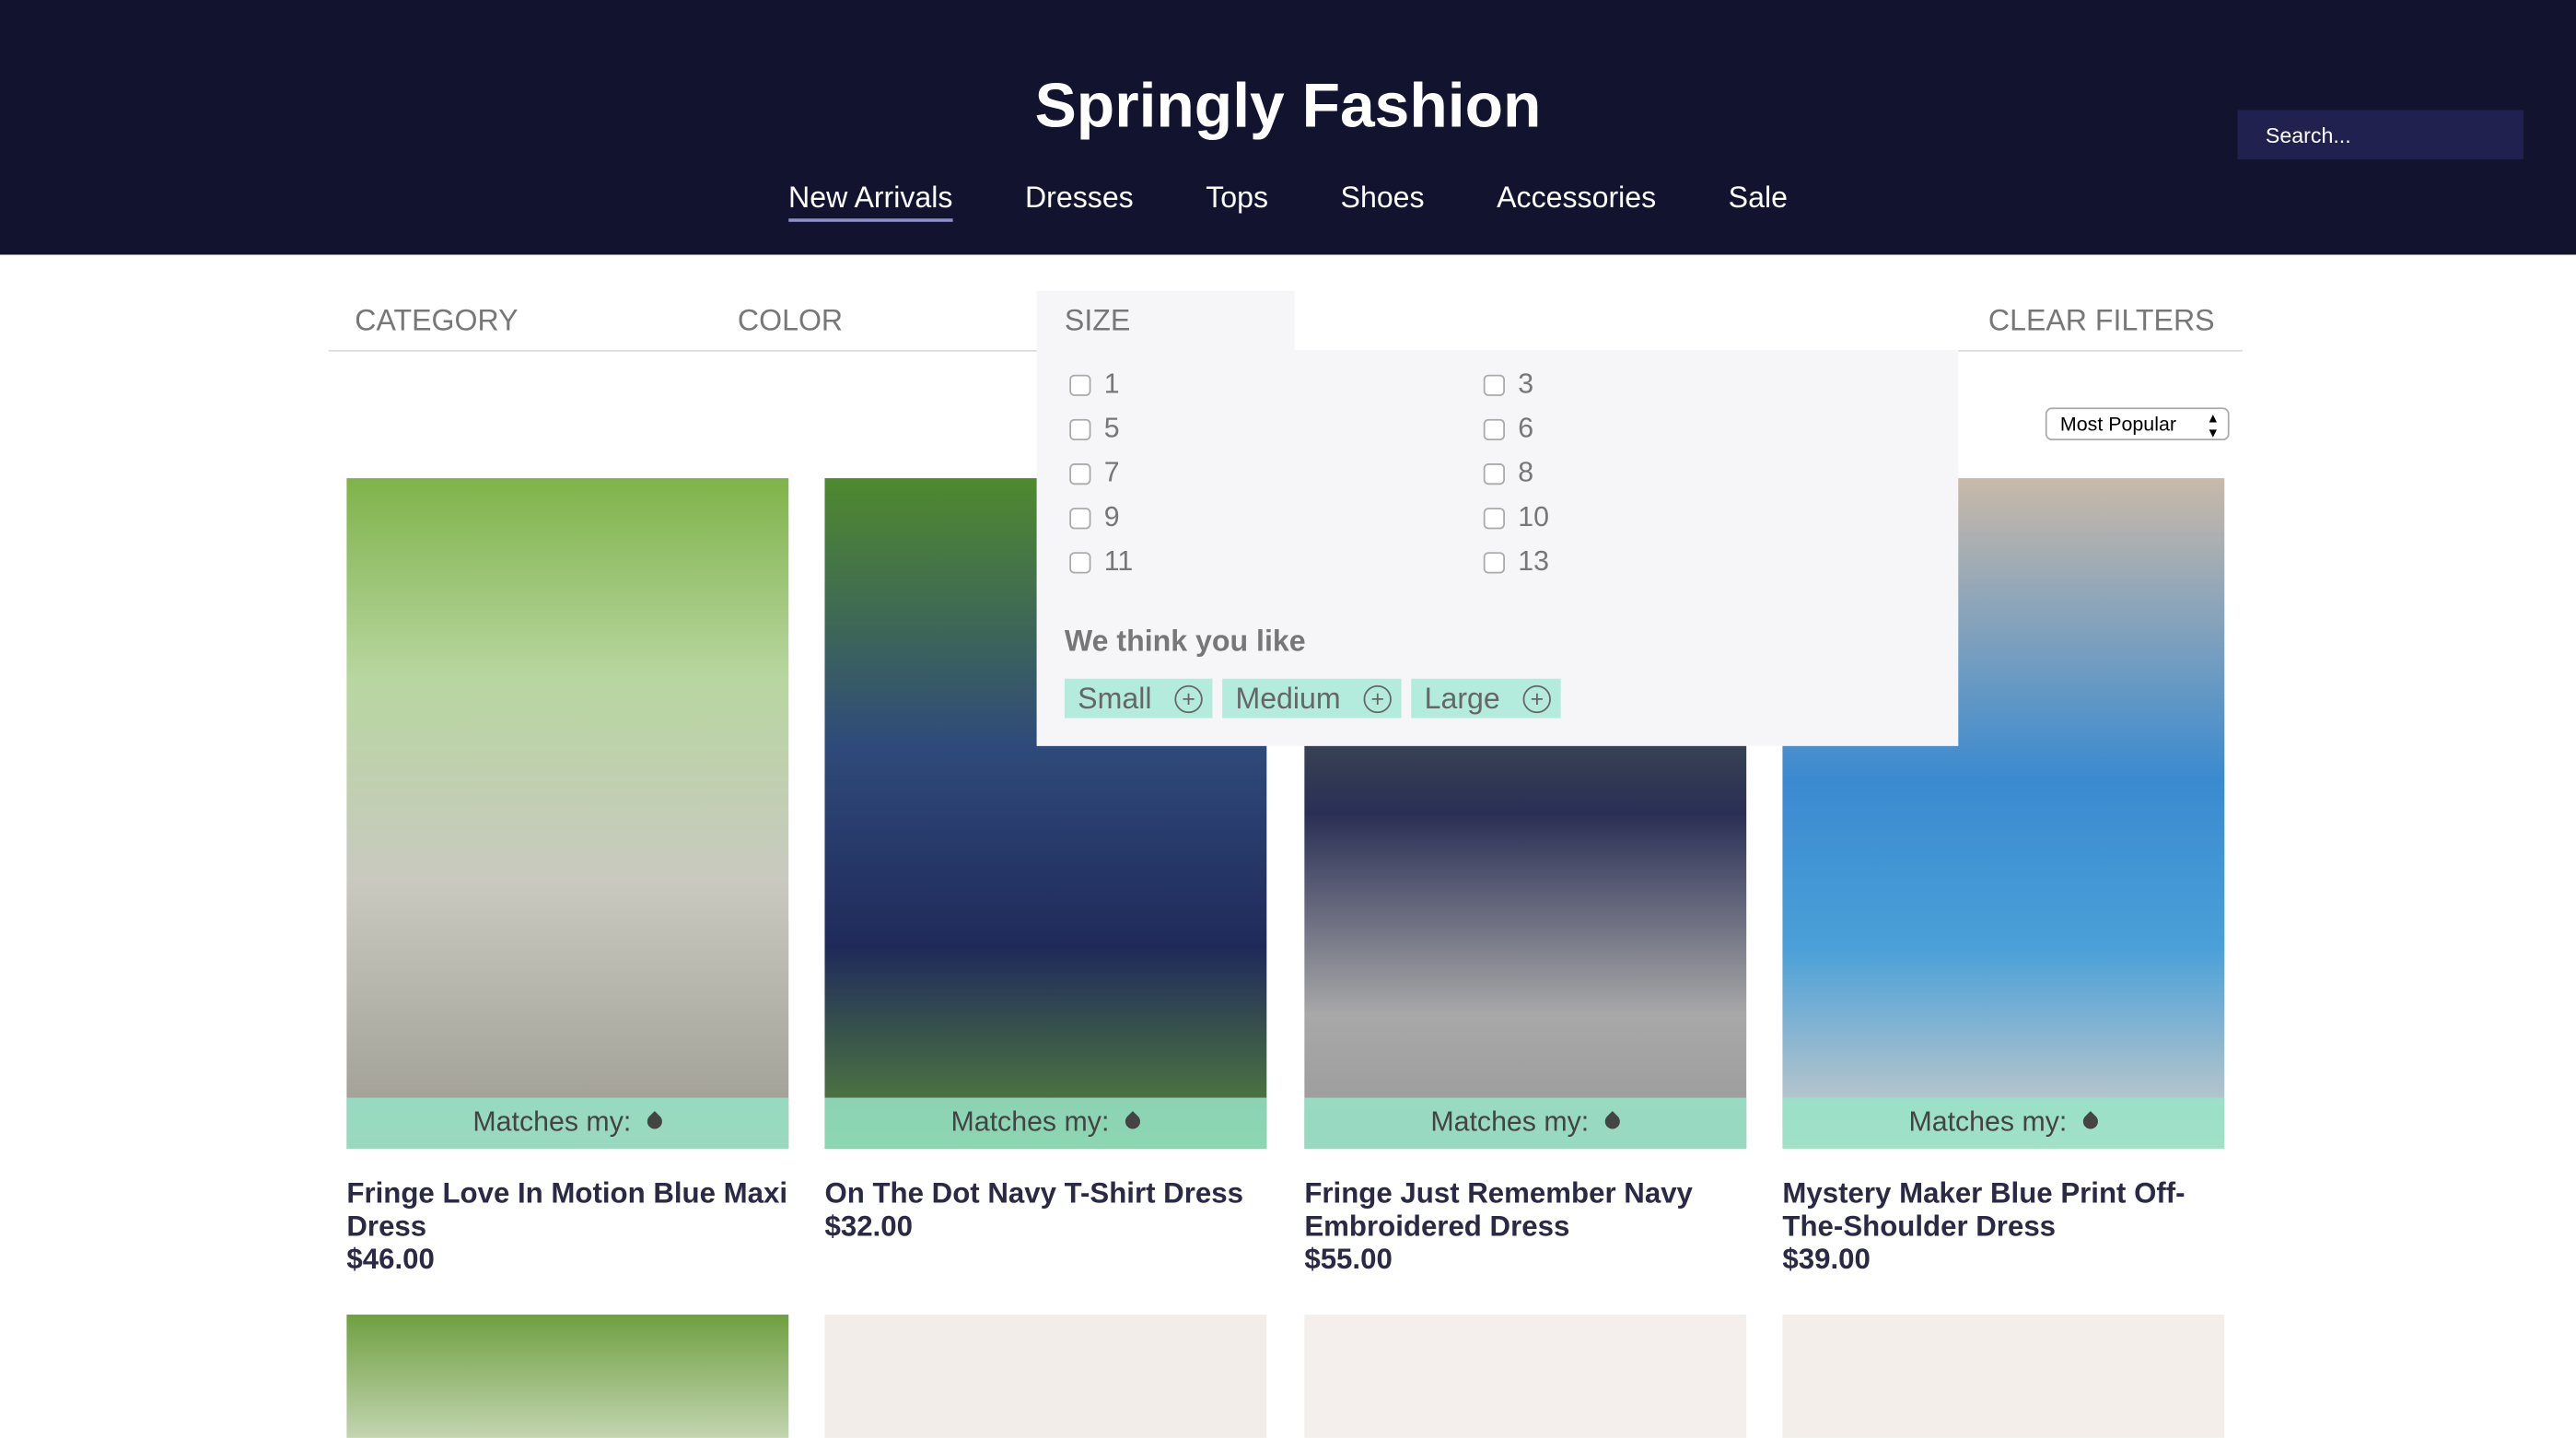 The width and height of the screenshot is (2576, 1438). I want to click on size-option: 8, so click(1508, 473).